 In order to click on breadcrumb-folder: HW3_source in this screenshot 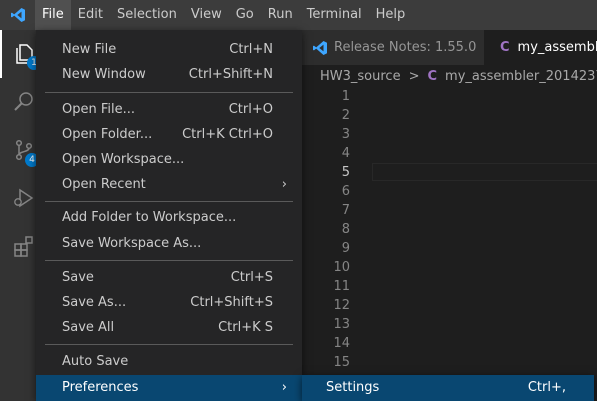, I will do `click(360, 76)`.